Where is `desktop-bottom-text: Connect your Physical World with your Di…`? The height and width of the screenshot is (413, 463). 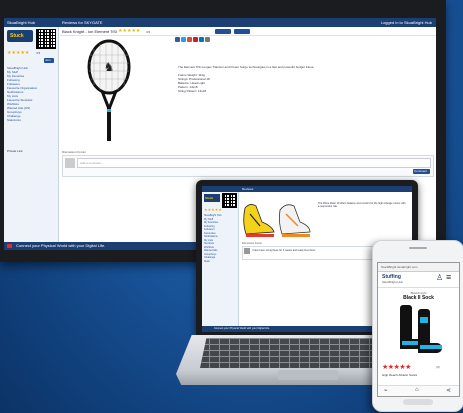 desktop-bottom-text: Connect your Physical World with your Di… is located at coordinates (61, 245).